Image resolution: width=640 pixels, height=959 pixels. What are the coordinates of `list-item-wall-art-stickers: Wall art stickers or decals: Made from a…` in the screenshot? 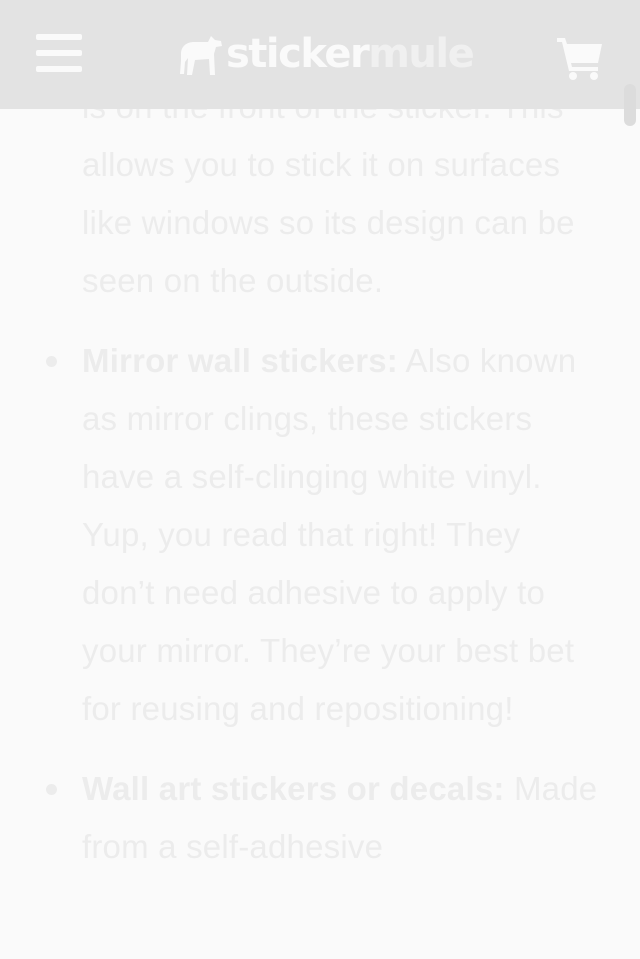 It's located at (320, 818).